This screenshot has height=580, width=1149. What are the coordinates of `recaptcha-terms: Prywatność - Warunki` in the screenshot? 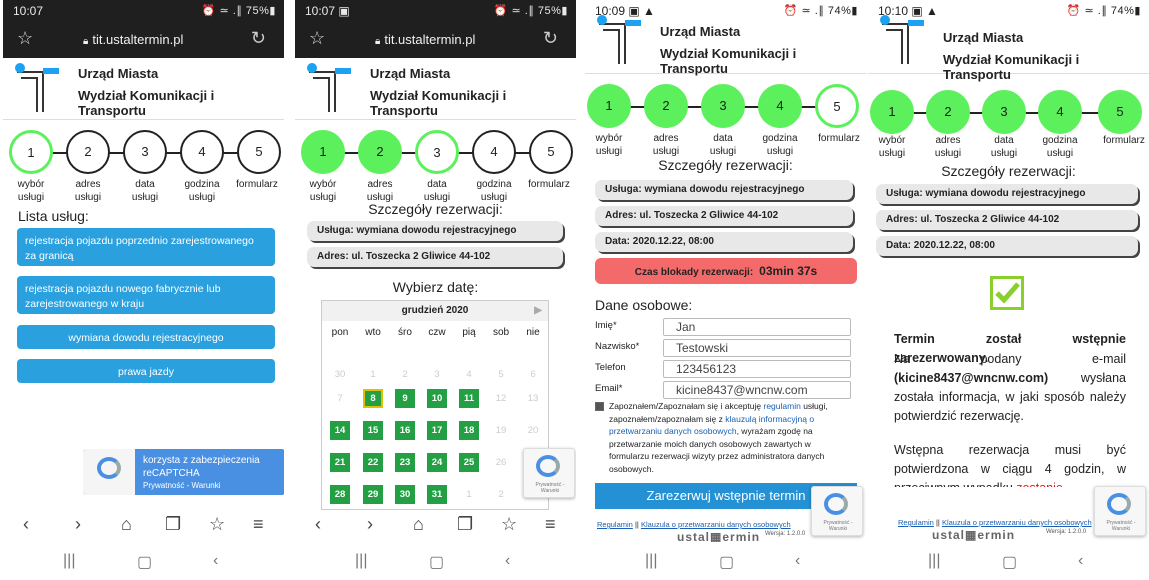 It's located at (182, 485).